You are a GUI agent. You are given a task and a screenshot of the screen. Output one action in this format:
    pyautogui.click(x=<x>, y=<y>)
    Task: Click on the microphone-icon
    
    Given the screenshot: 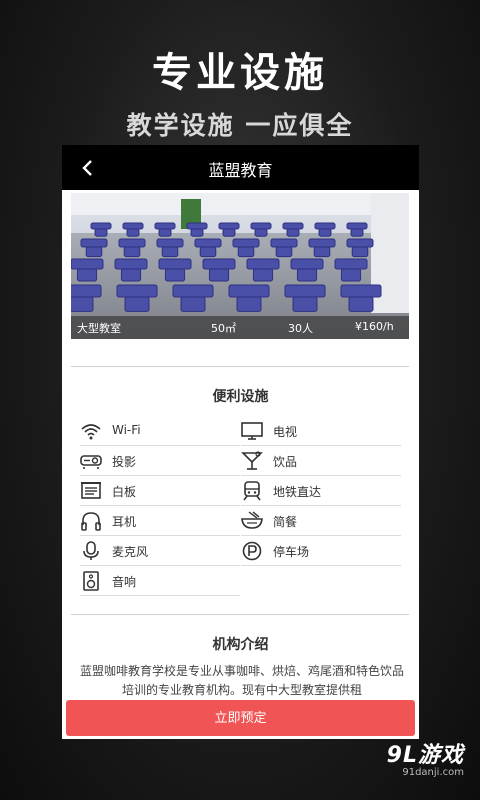 What is the action you would take?
    pyautogui.click(x=91, y=551)
    